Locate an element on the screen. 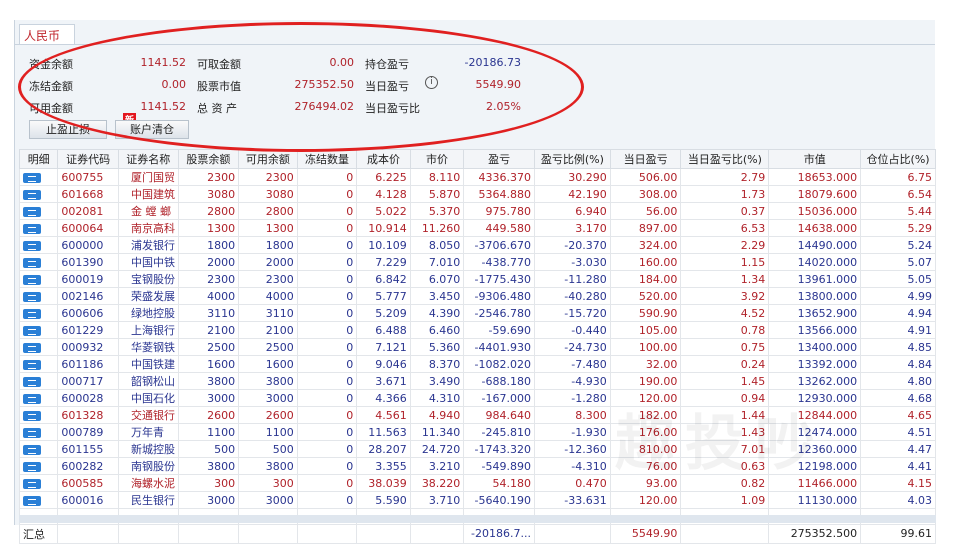  table-cell: -1743.320 is located at coordinates (499, 449).